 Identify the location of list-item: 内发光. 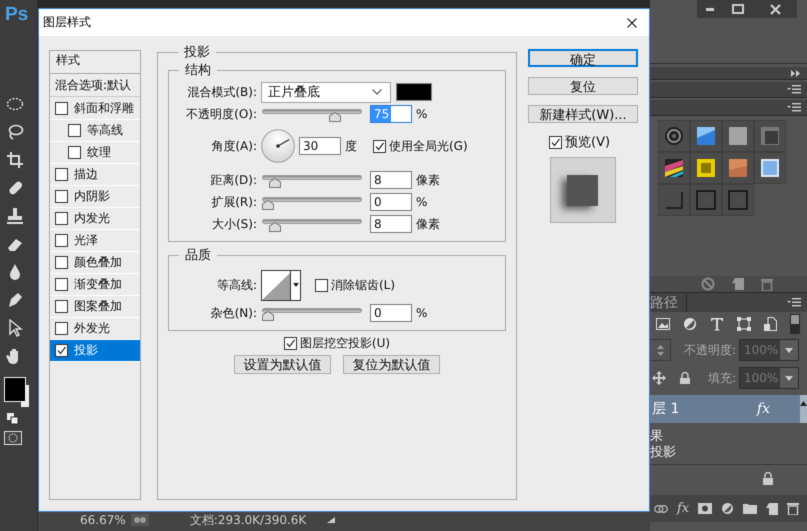
(95, 219).